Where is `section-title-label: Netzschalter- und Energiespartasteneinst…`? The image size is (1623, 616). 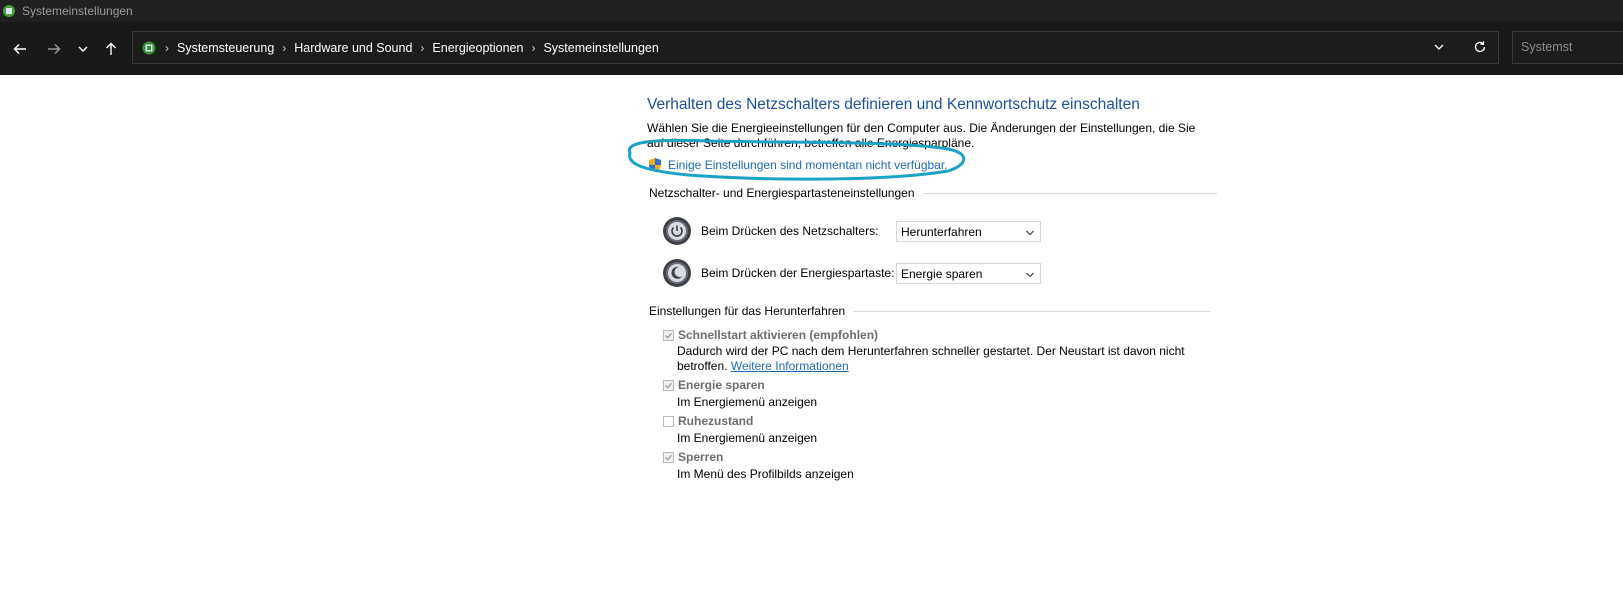 section-title-label: Netzschalter- und Energiespartasteneinst… is located at coordinates (782, 193).